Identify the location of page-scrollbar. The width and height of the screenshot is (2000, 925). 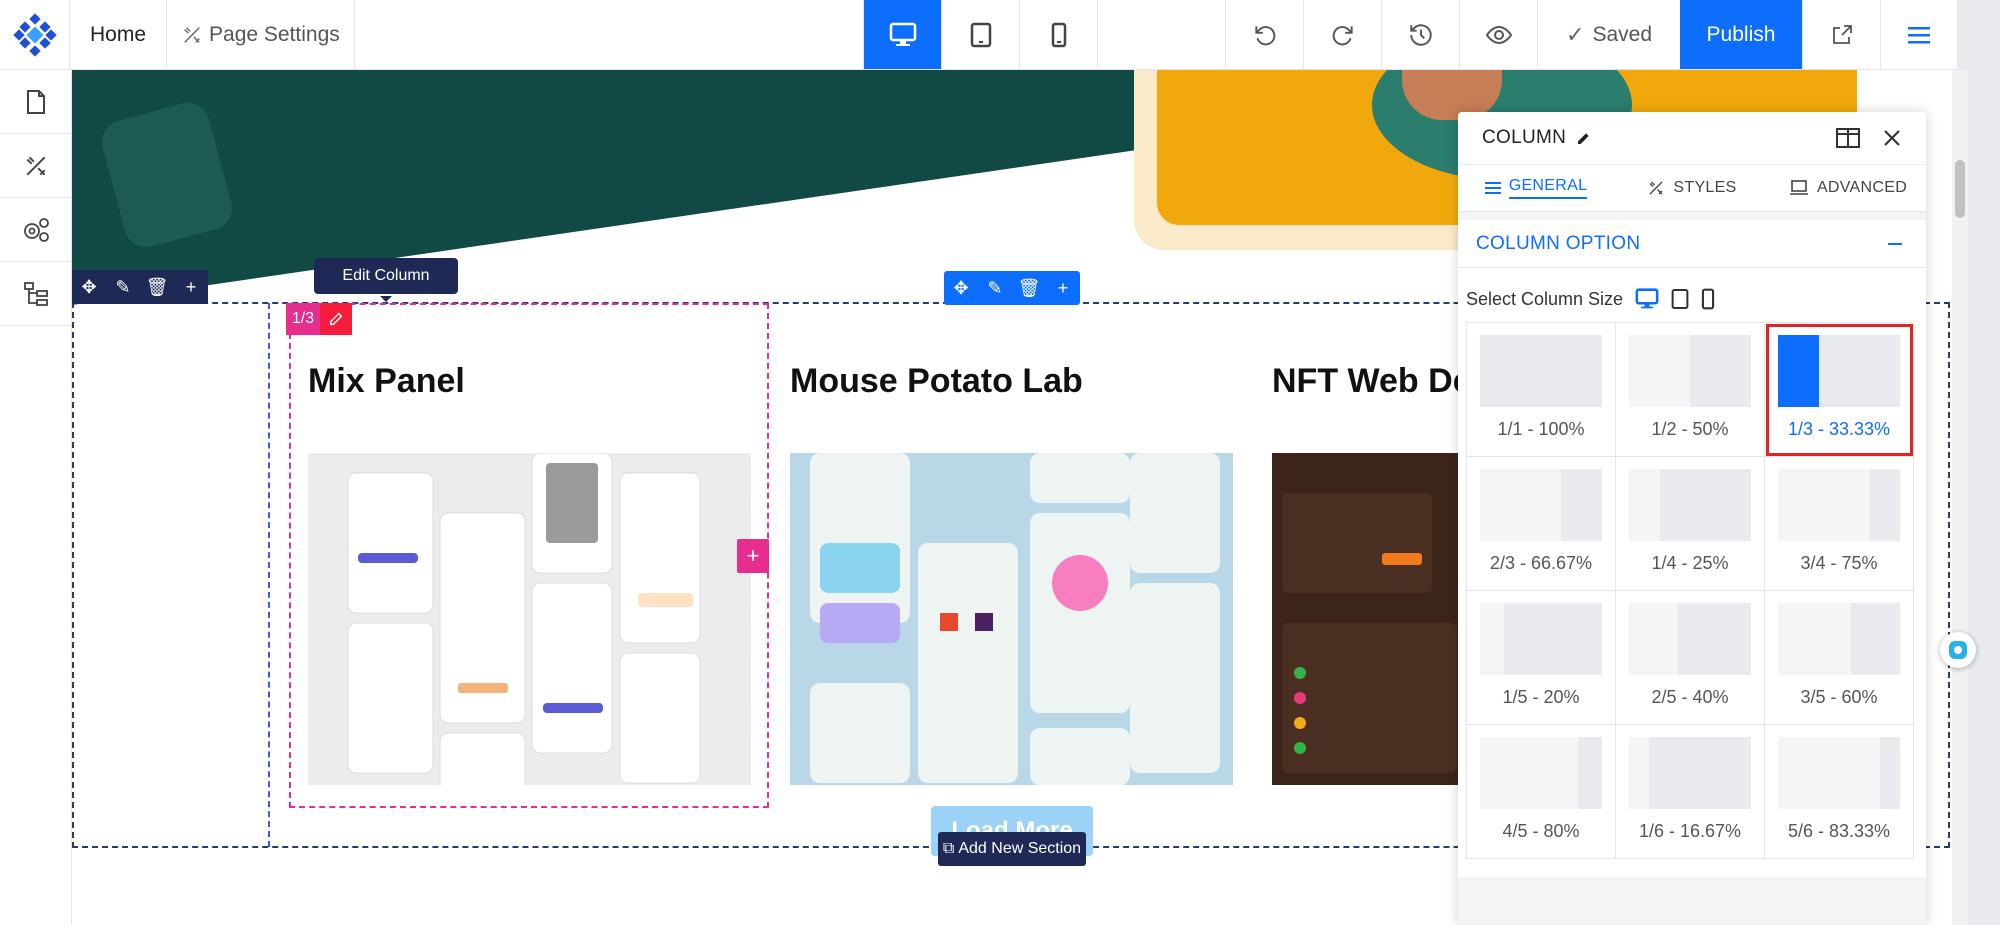
(1960, 497).